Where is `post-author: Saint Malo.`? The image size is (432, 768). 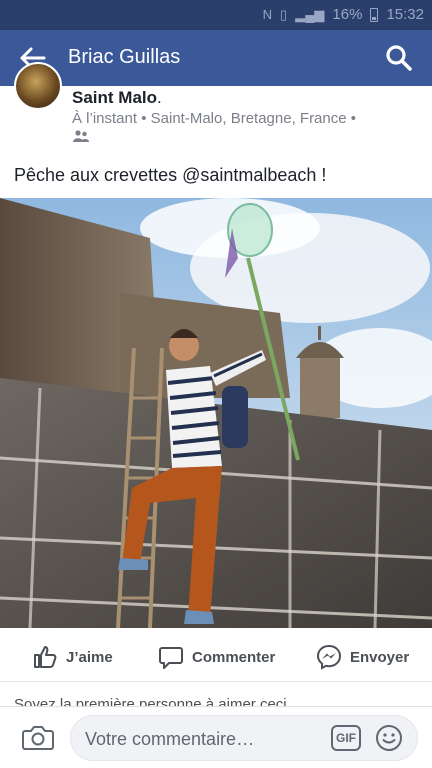
post-author: Saint Malo. is located at coordinates (117, 98).